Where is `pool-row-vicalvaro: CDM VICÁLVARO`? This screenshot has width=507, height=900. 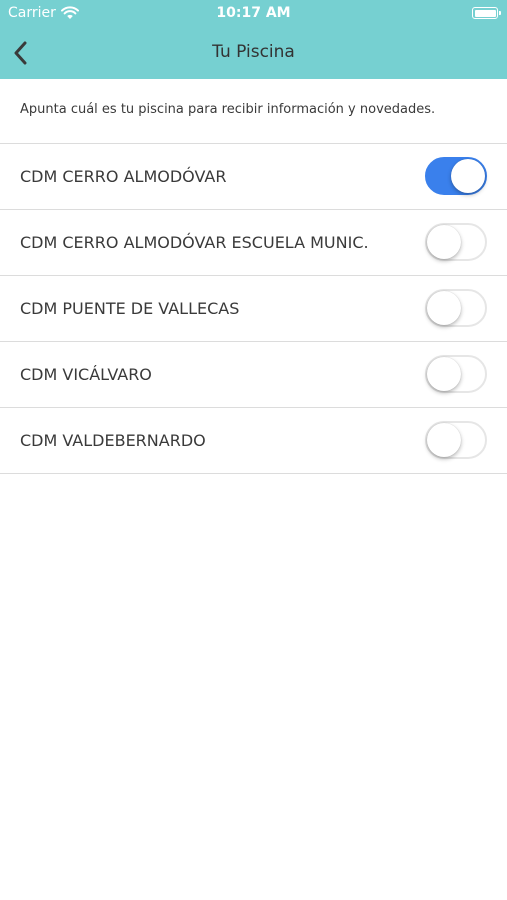
pool-row-vicalvaro: CDM VICÁLVARO is located at coordinates (253, 375).